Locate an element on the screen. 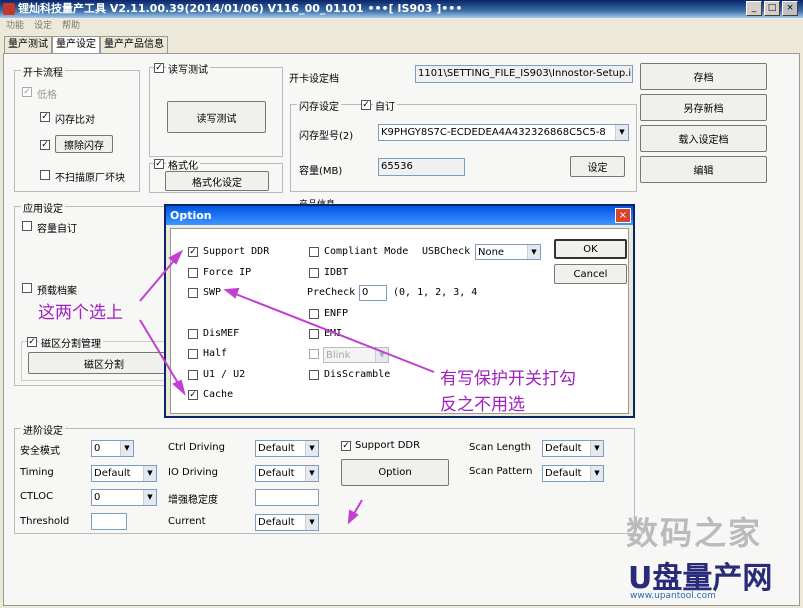 The image size is (803, 608). annotation-write-protect: 有写保护开关打勾 is located at coordinates (508, 379).